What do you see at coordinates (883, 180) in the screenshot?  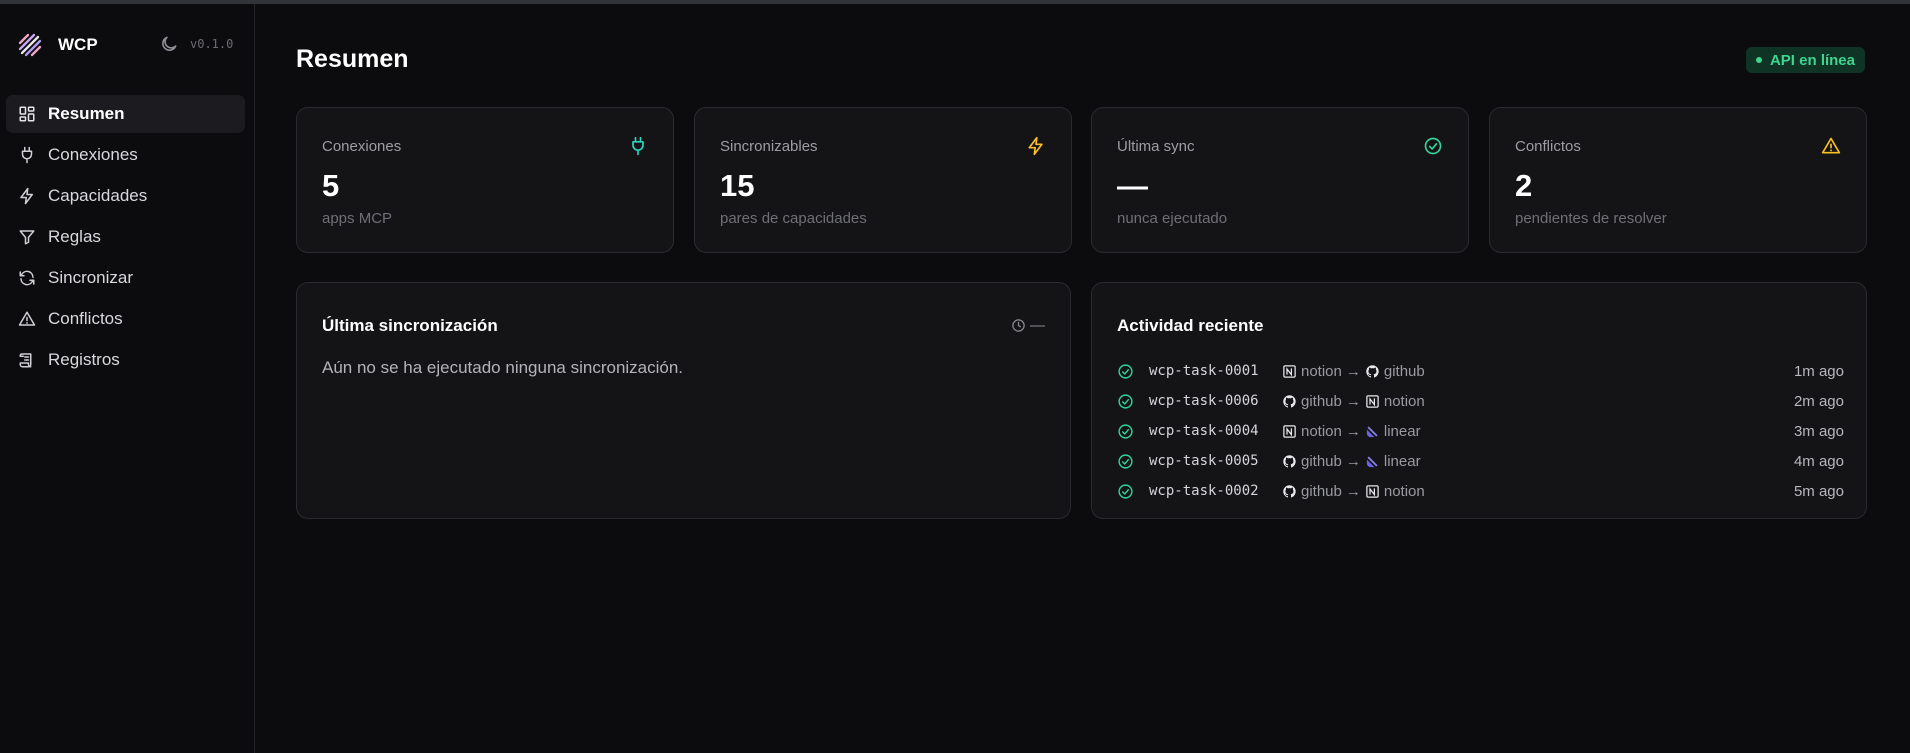 I see `stat-card-sincronizables: Sincronizables 15 pares de capacidades` at bounding box center [883, 180].